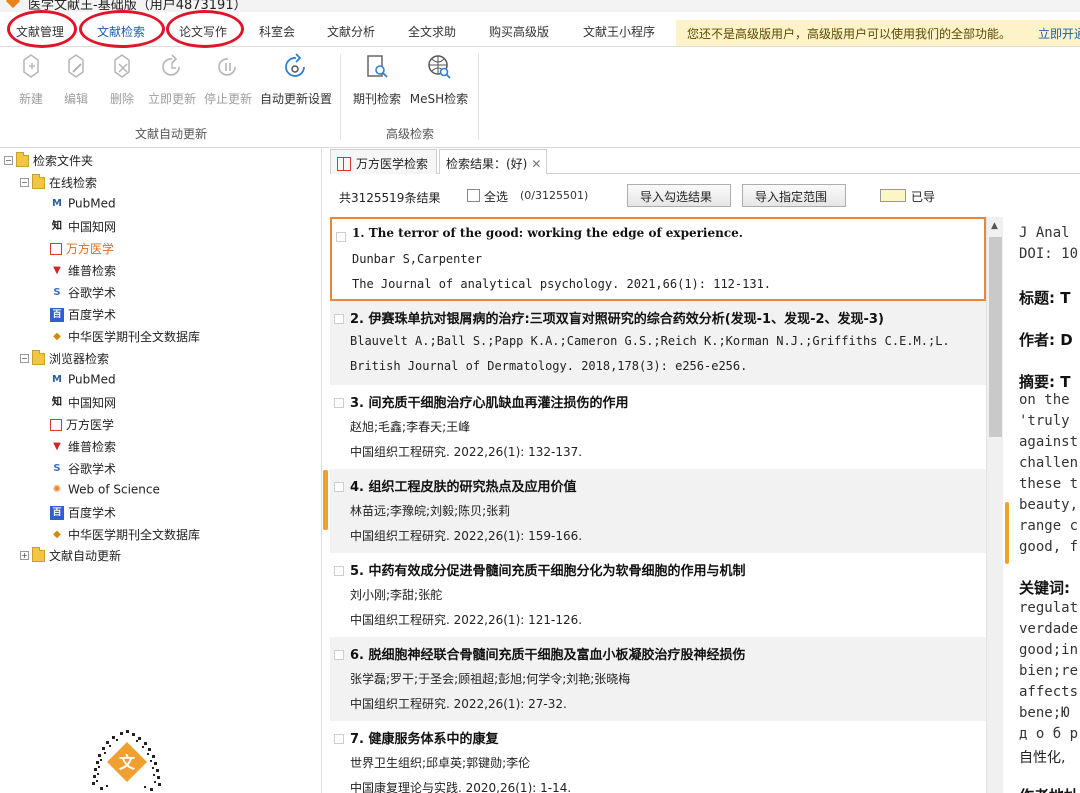 The height and width of the screenshot is (793, 1080). Describe the element at coordinates (277, 31) in the screenshot. I see `menu-department-meeting: 科室会` at that location.